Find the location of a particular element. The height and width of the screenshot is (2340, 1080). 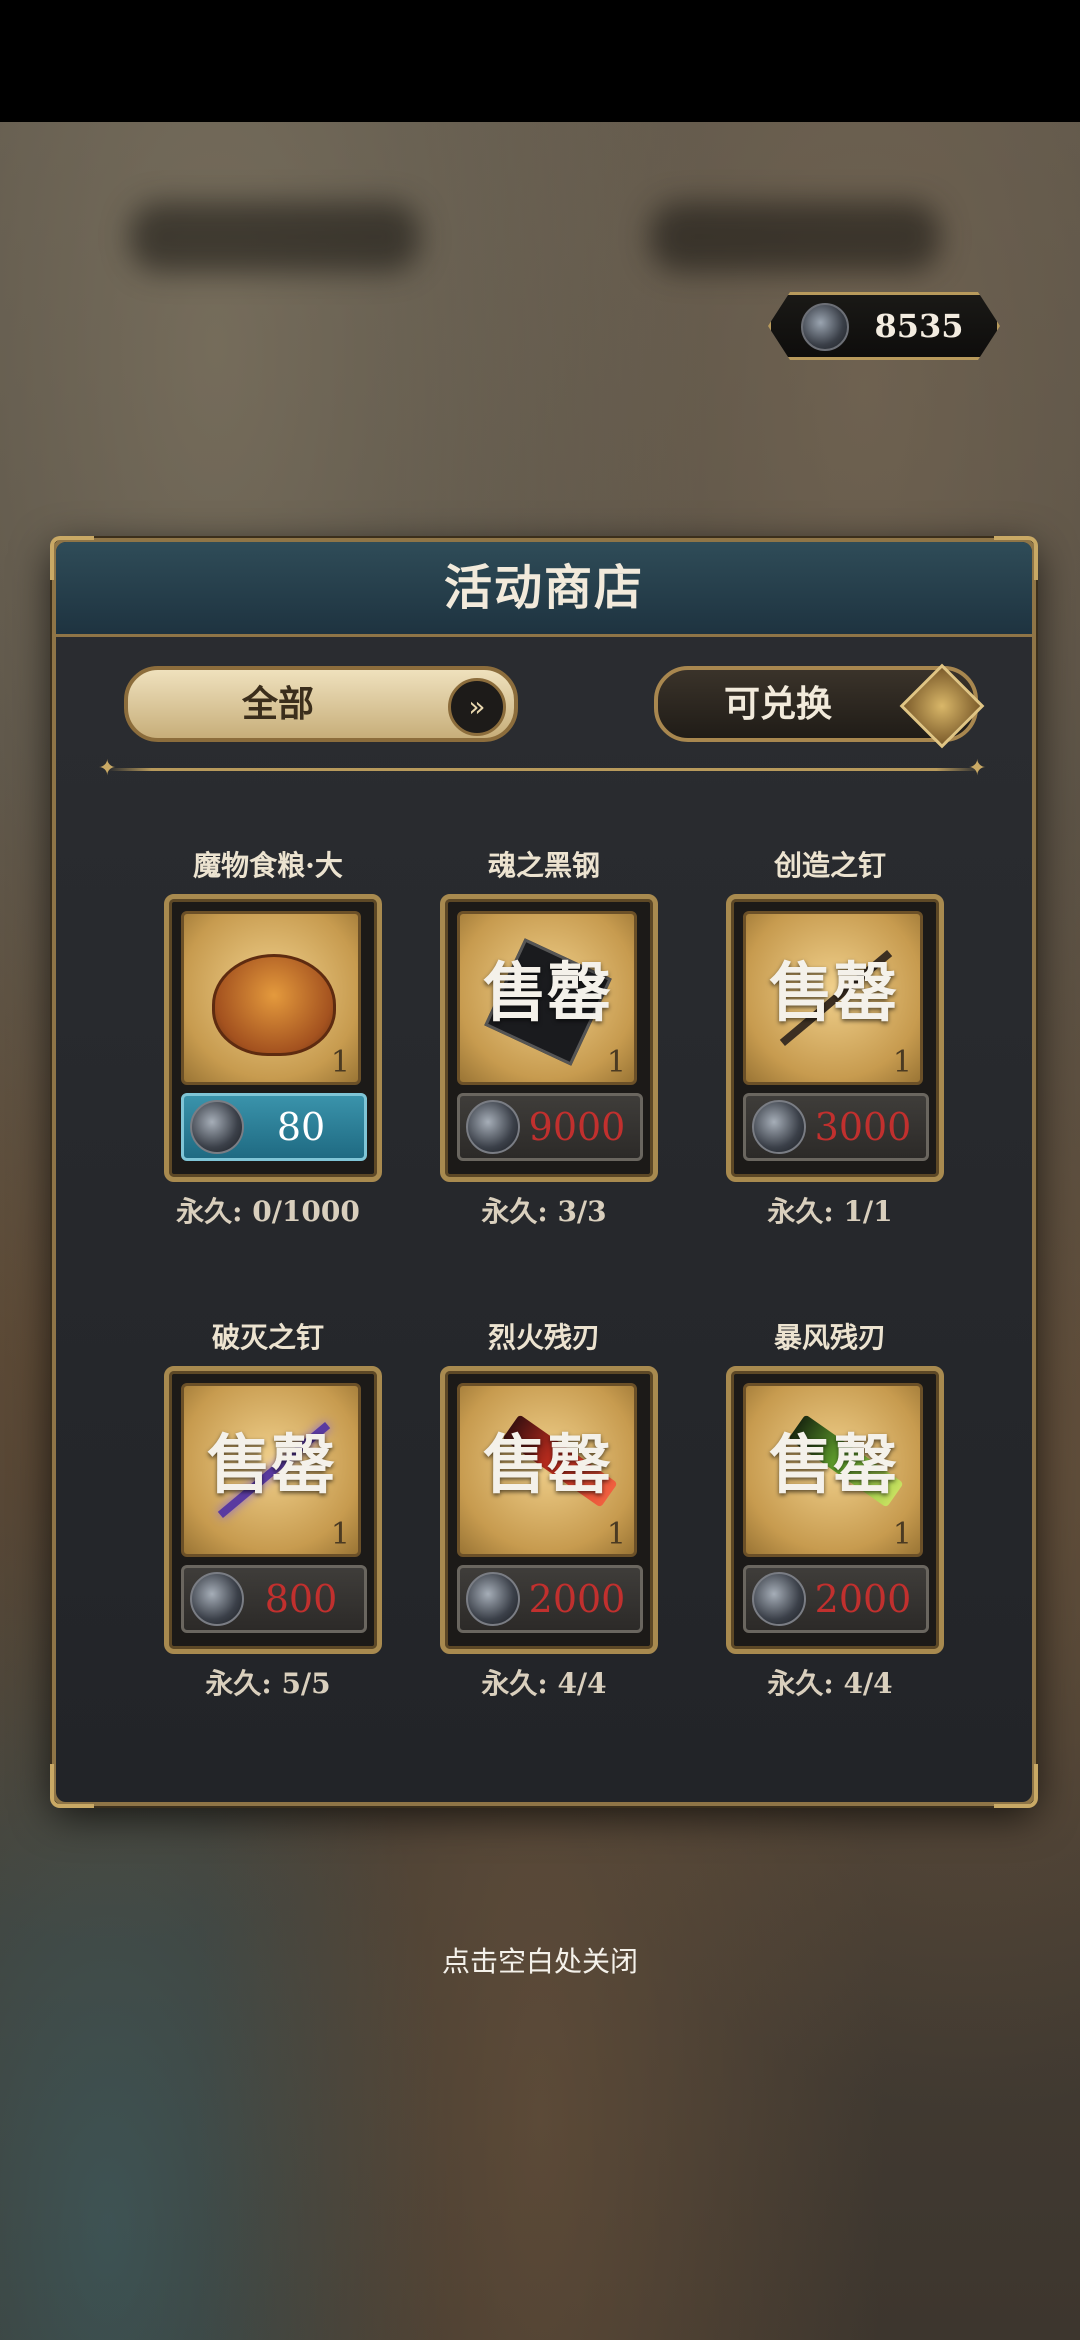

item-card: 售罄 1 3000 is located at coordinates (835, 1038).